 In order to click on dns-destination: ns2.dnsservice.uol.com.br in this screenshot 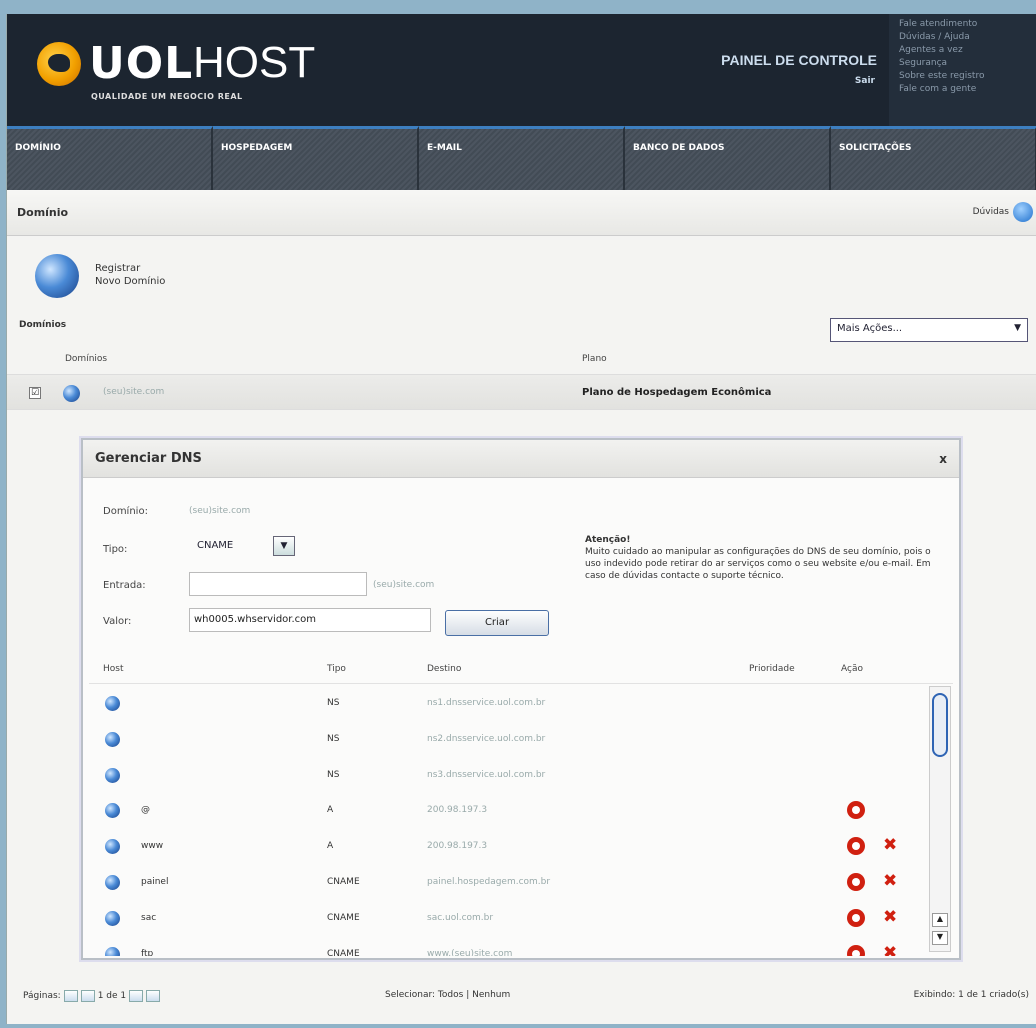, I will do `click(486, 738)`.